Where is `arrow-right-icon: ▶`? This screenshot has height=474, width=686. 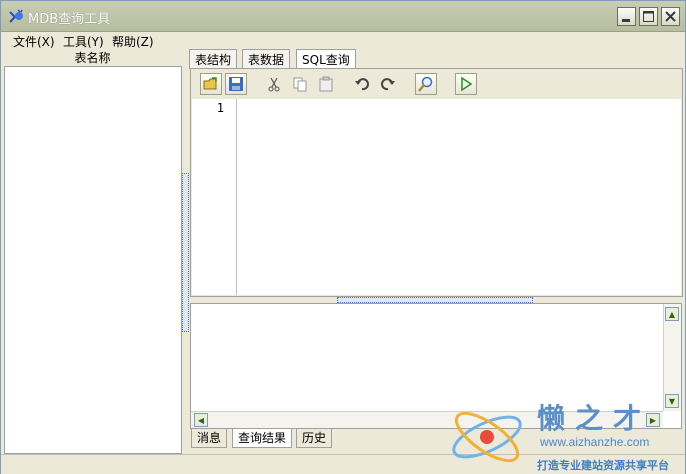
arrow-right-icon: ▶ is located at coordinates (653, 420).